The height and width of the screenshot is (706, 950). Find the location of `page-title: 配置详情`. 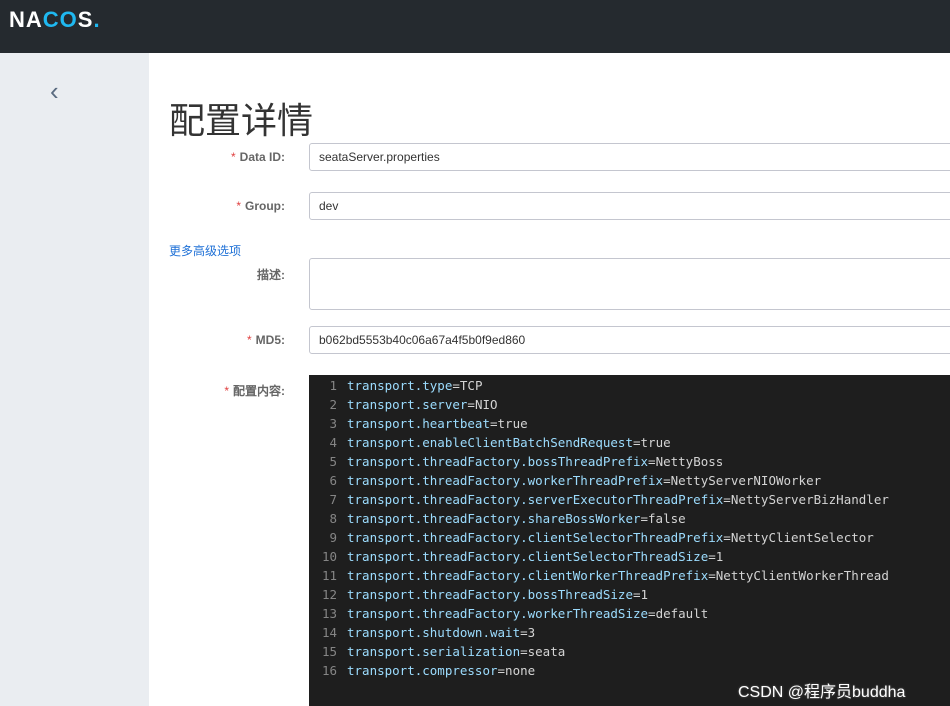

page-title: 配置详情 is located at coordinates (241, 120).